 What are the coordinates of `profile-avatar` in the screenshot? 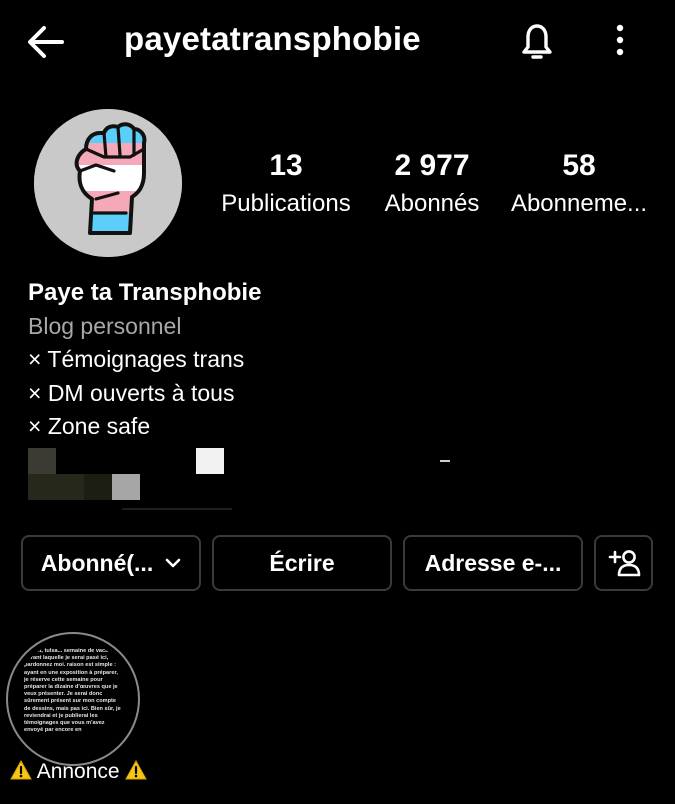 It's located at (108, 183).